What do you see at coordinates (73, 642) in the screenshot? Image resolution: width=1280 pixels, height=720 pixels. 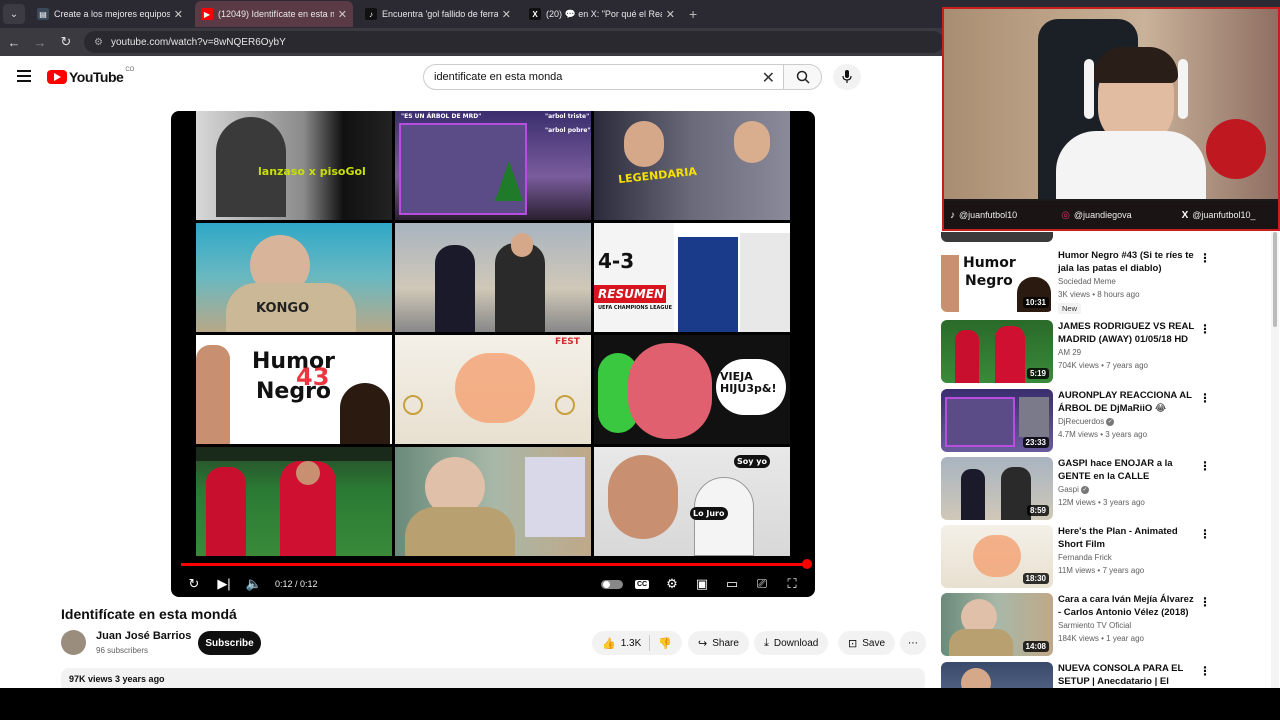 I see `channel-avatar` at bounding box center [73, 642].